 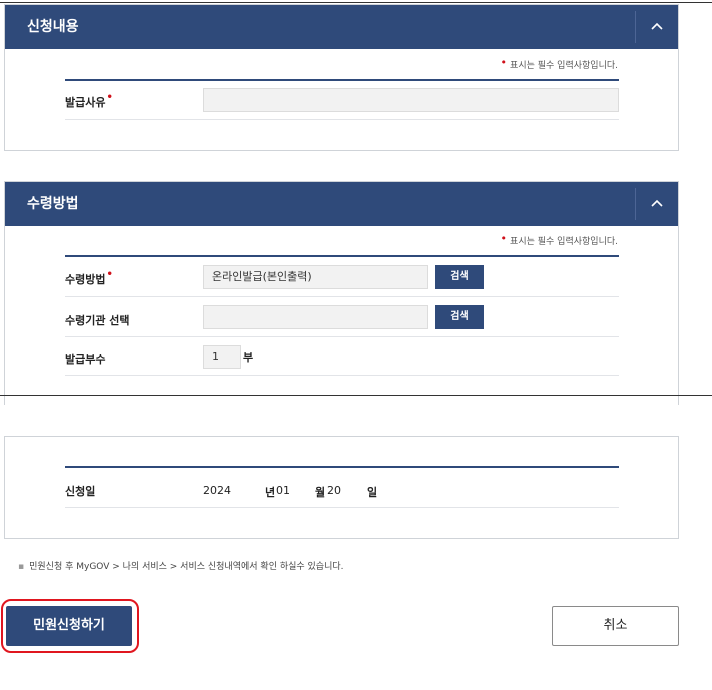 I want to click on date-month-unit: 월, so click(x=320, y=492).